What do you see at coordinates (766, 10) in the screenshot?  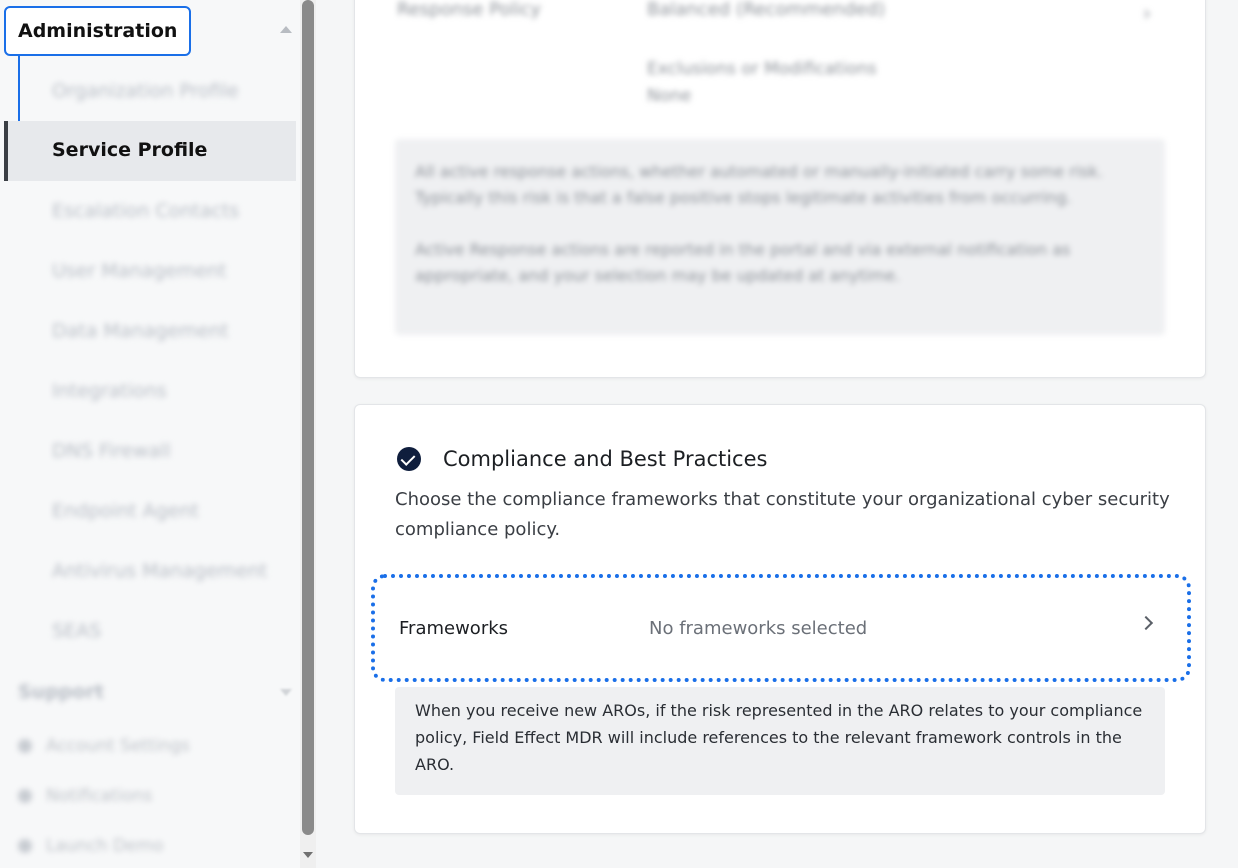 I see `response-policy-value: Balanced (Recommended)` at bounding box center [766, 10].